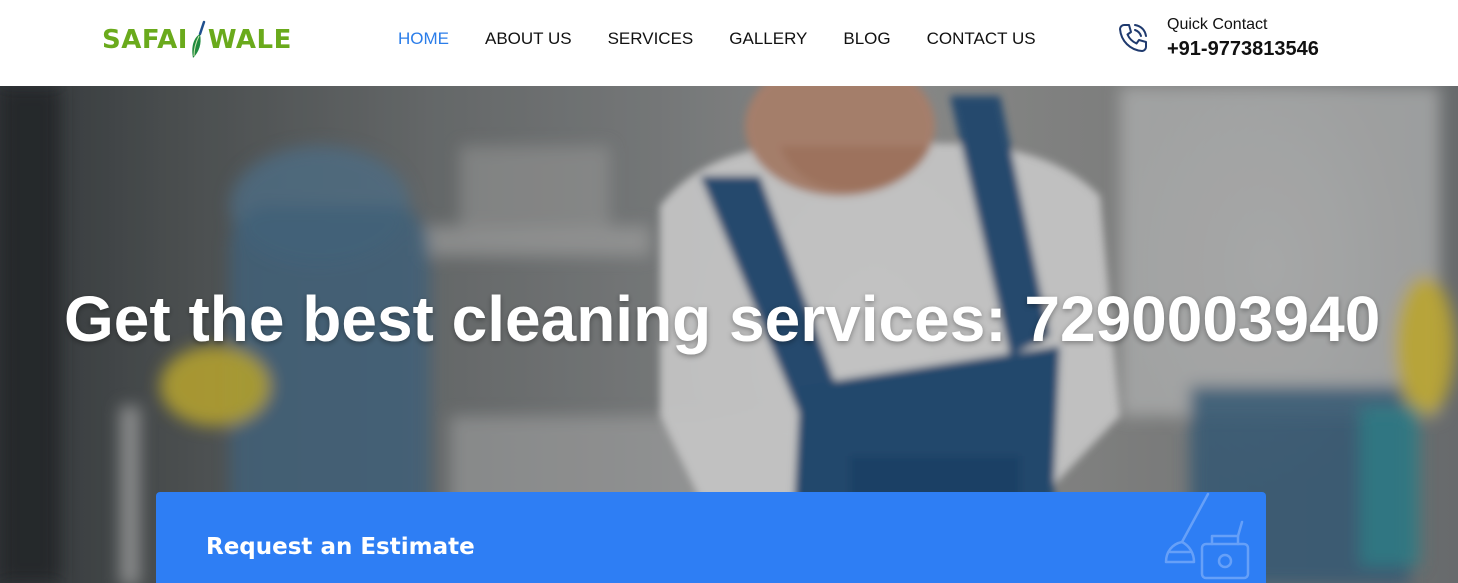  I want to click on site-logo: SAFAI WALE, so click(197, 40).